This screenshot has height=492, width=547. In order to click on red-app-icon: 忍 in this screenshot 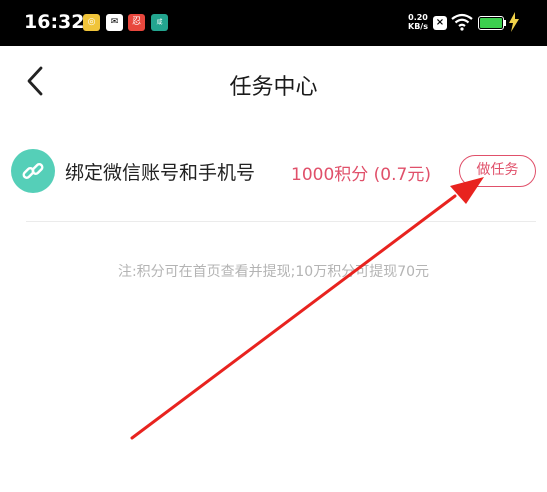, I will do `click(136, 22)`.